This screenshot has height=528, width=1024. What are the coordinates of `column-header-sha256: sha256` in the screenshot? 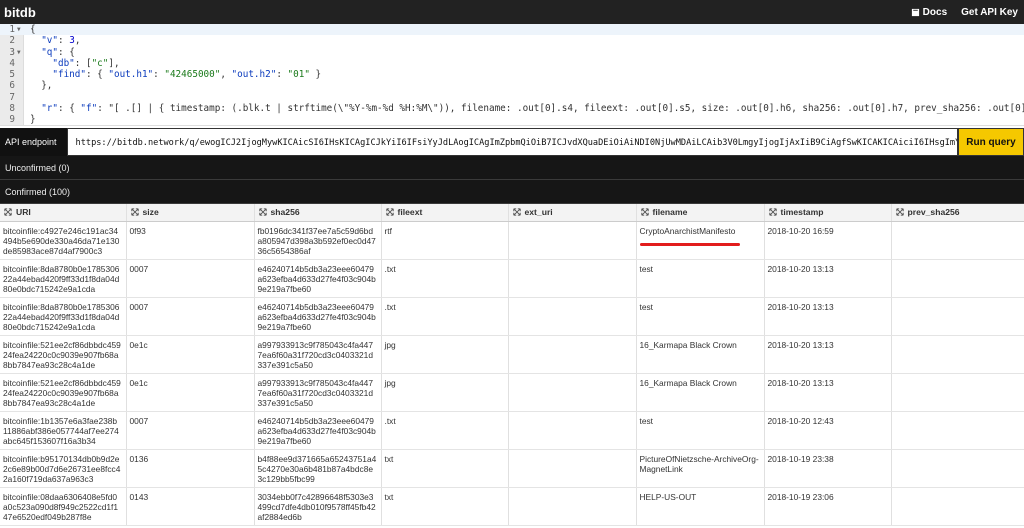 It's located at (318, 213).